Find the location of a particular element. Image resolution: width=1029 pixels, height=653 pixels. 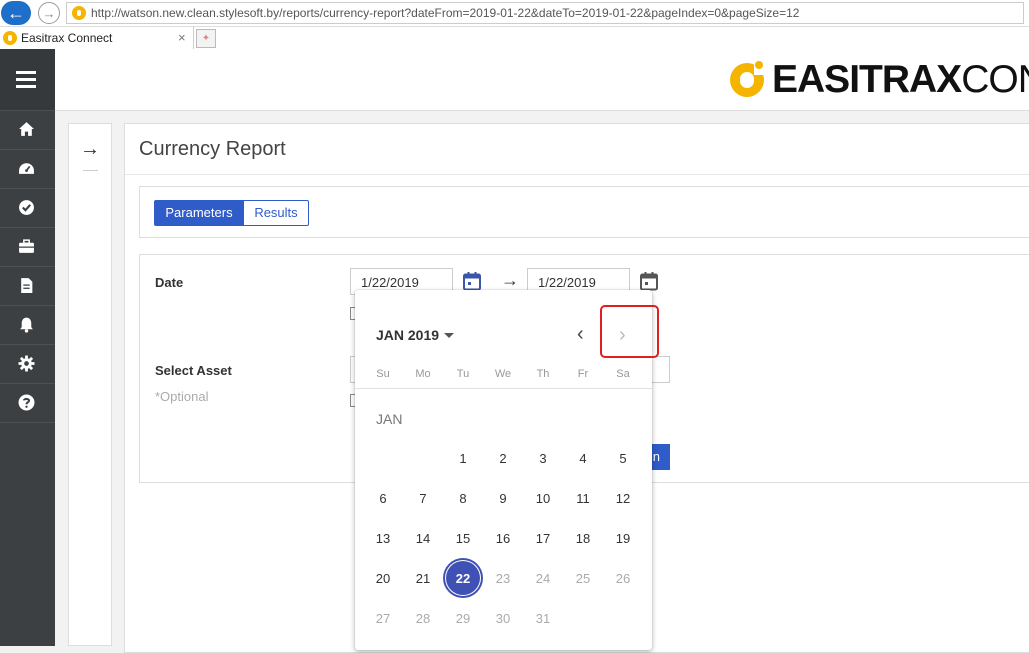

select-asset-label: Select Asset is located at coordinates (193, 370).